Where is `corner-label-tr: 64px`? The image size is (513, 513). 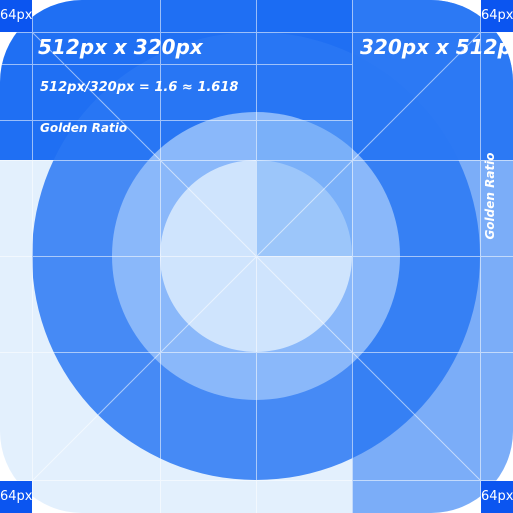 corner-label-tr: 64px is located at coordinates (497, 15).